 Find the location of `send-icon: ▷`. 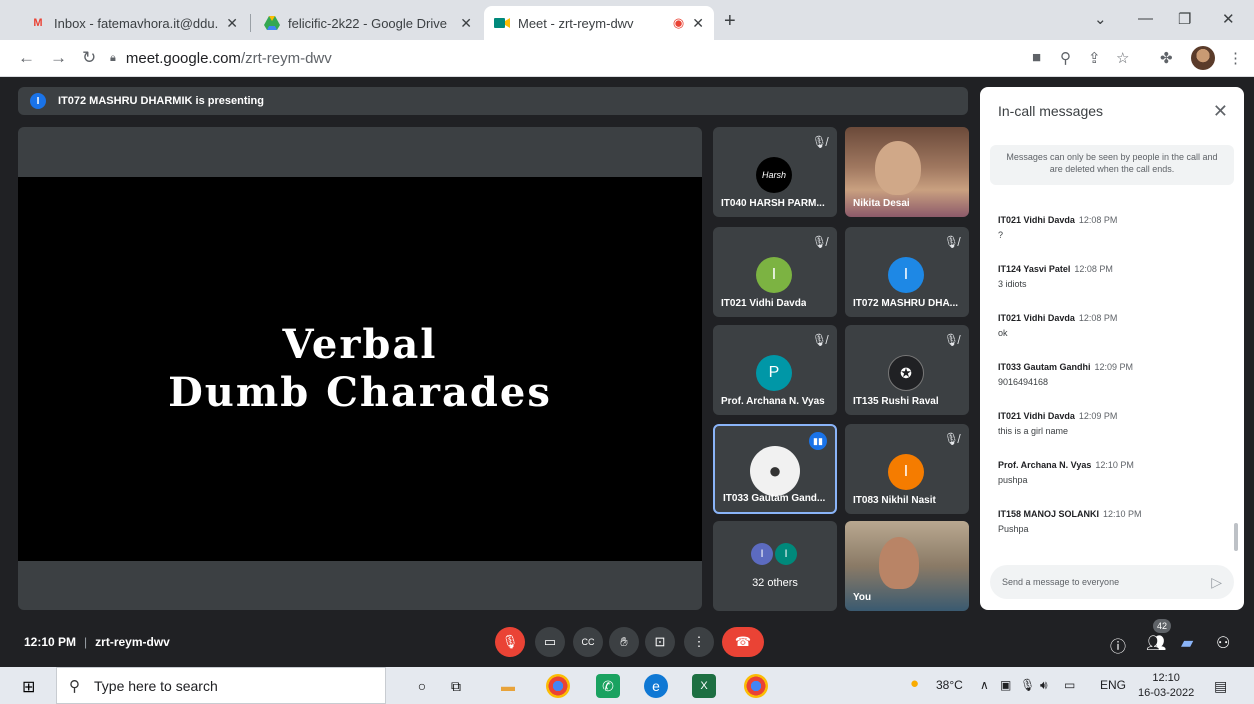

send-icon: ▷ is located at coordinates (1216, 582).